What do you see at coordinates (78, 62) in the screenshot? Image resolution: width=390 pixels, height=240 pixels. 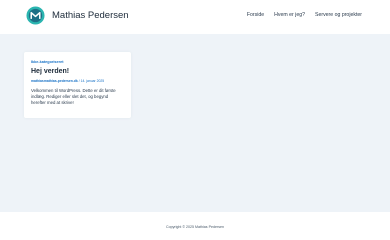 I see `post-category-link: Ikke-kategoriseret` at bounding box center [78, 62].